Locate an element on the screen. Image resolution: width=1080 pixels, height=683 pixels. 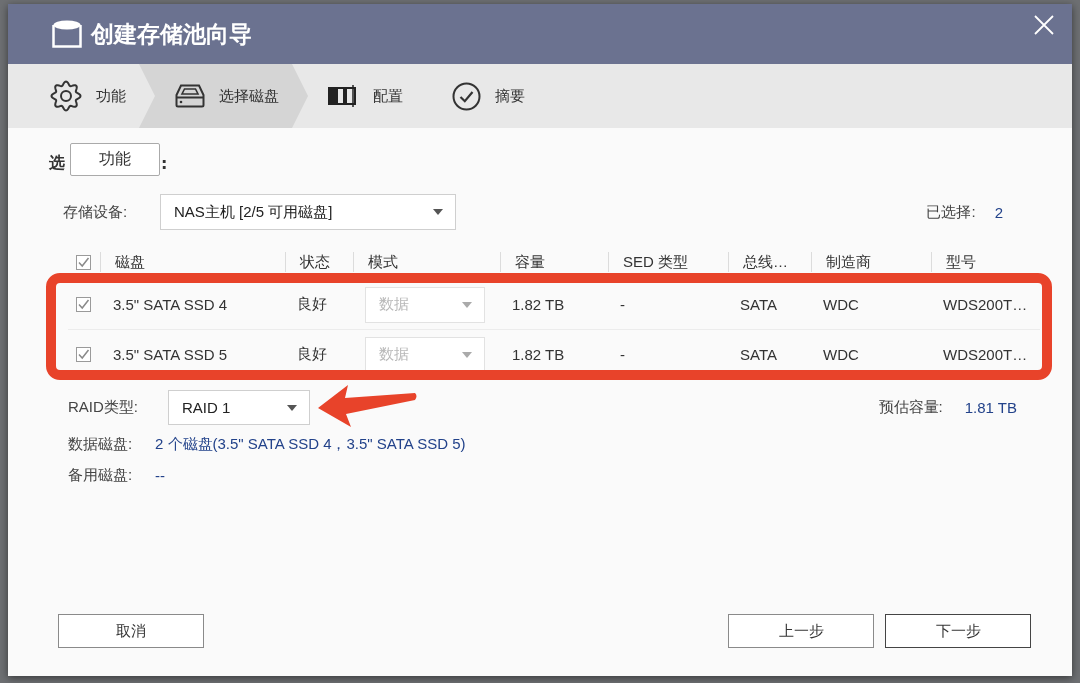
field-label: 备用磁盘: is located at coordinates (101, 475).